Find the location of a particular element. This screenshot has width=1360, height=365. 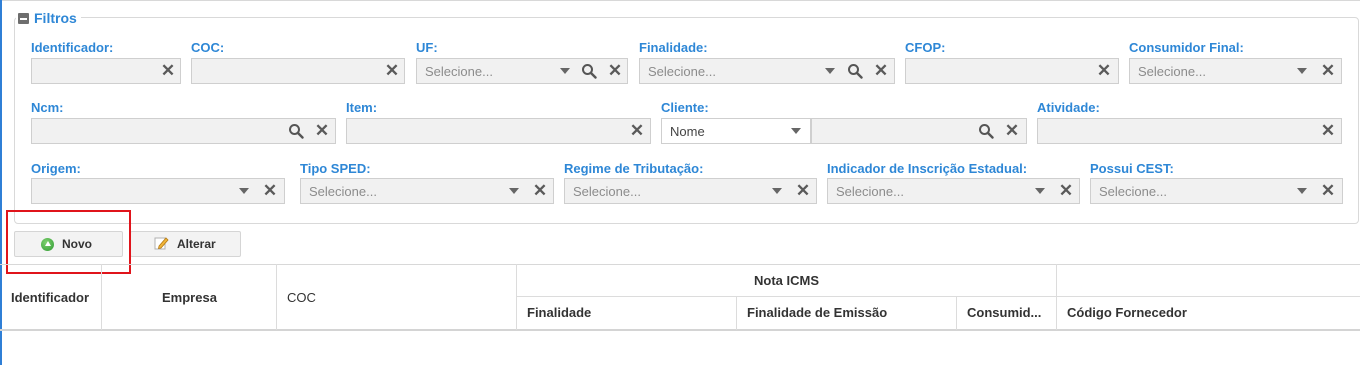

alterar-button-label: Alterar is located at coordinates (196, 244).